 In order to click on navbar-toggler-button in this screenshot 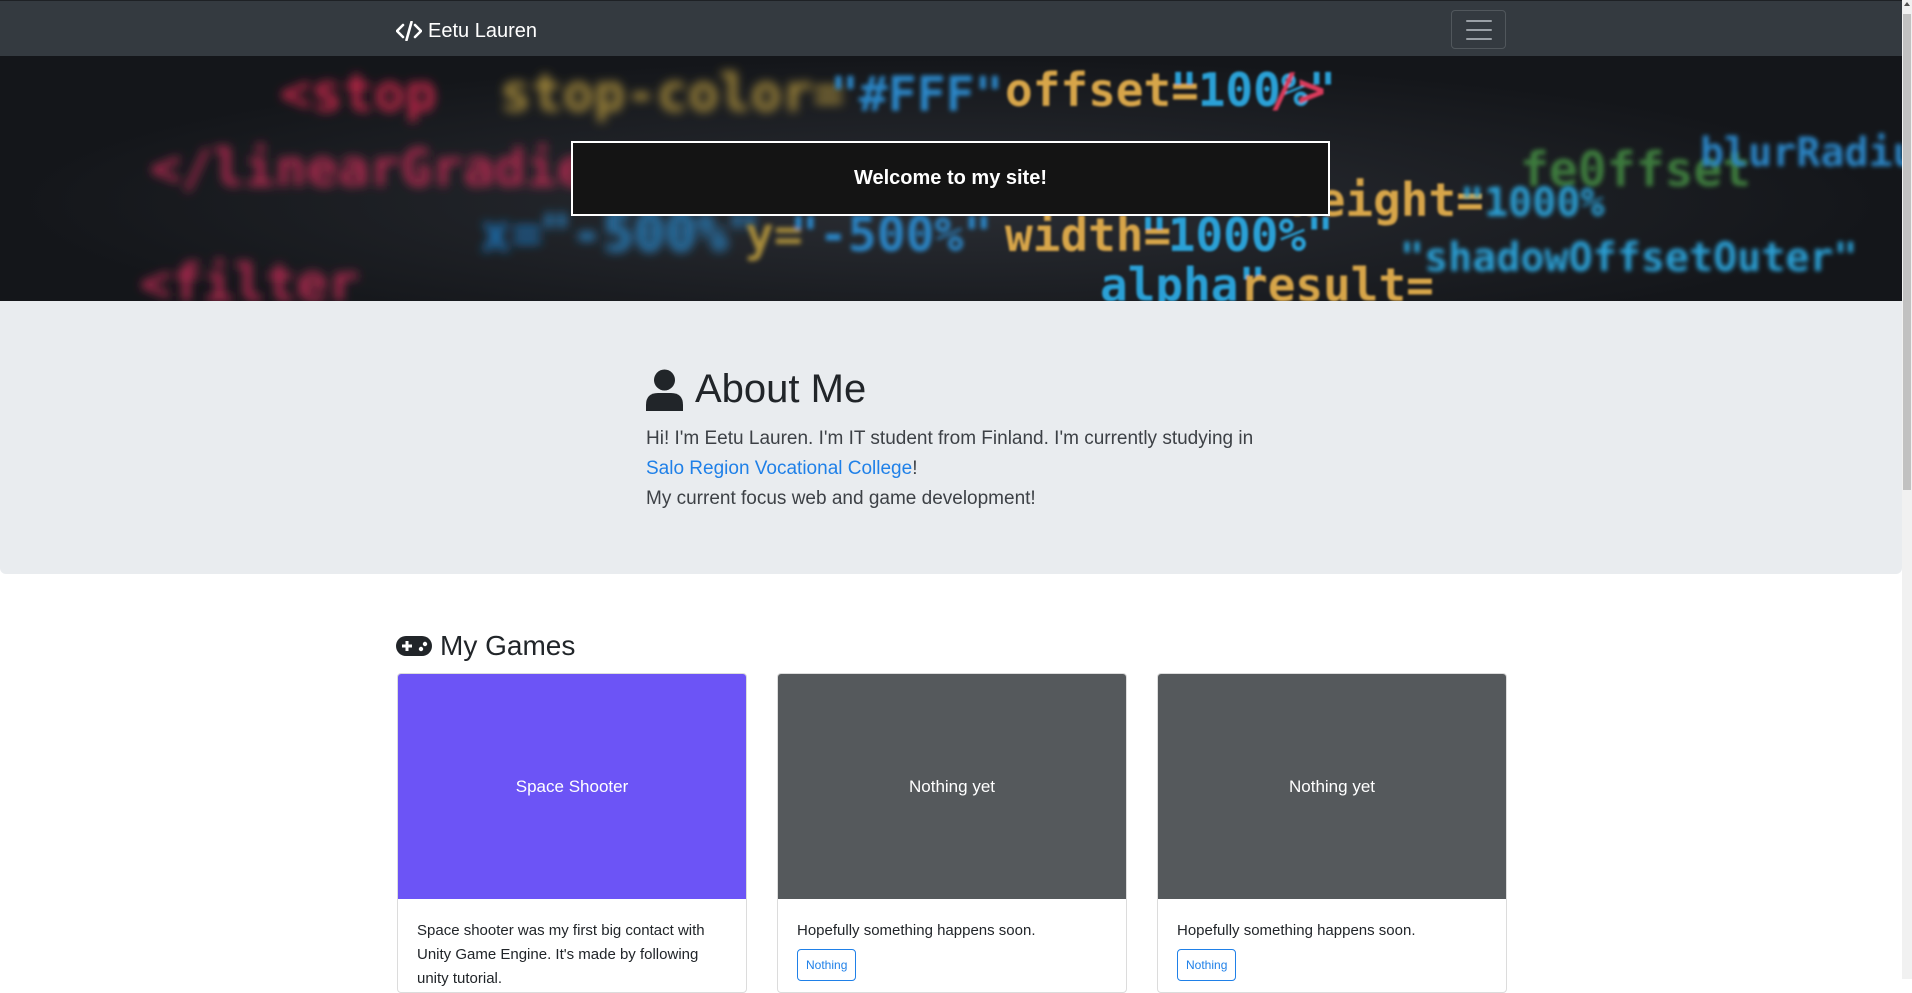, I will do `click(1478, 29)`.